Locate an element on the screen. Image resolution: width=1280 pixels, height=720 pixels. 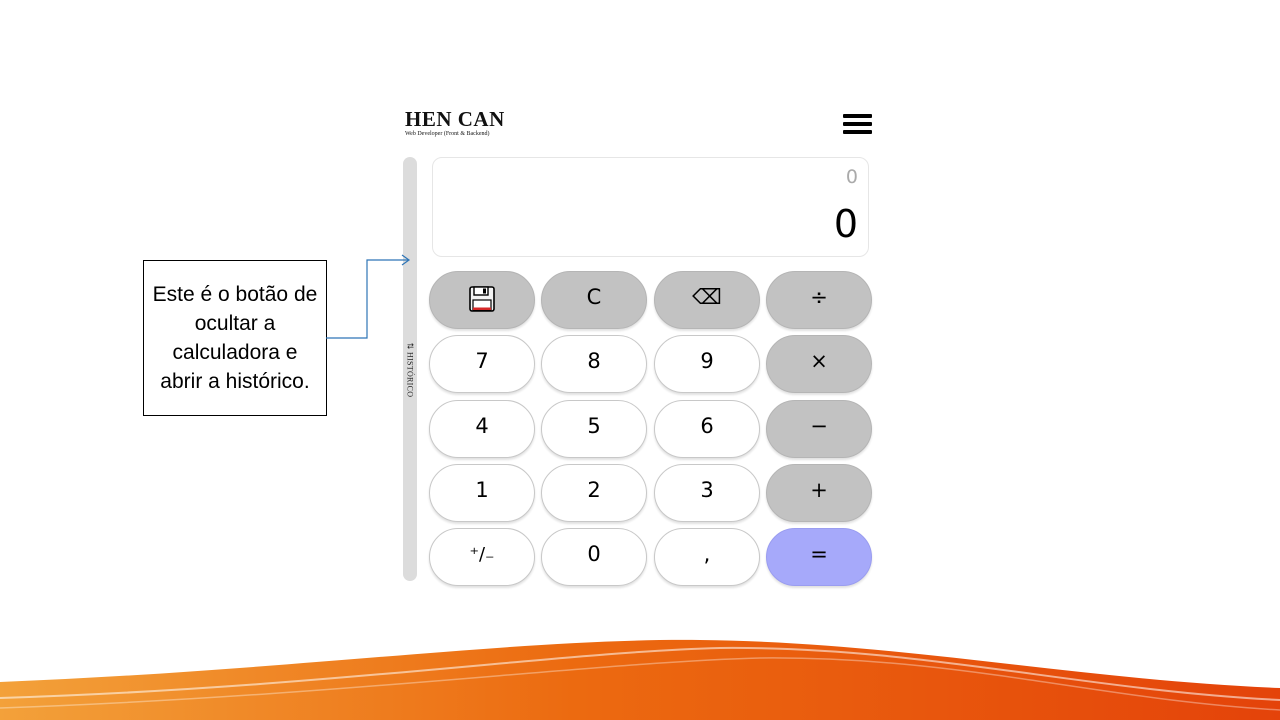
clear-key: C is located at coordinates (594, 300).